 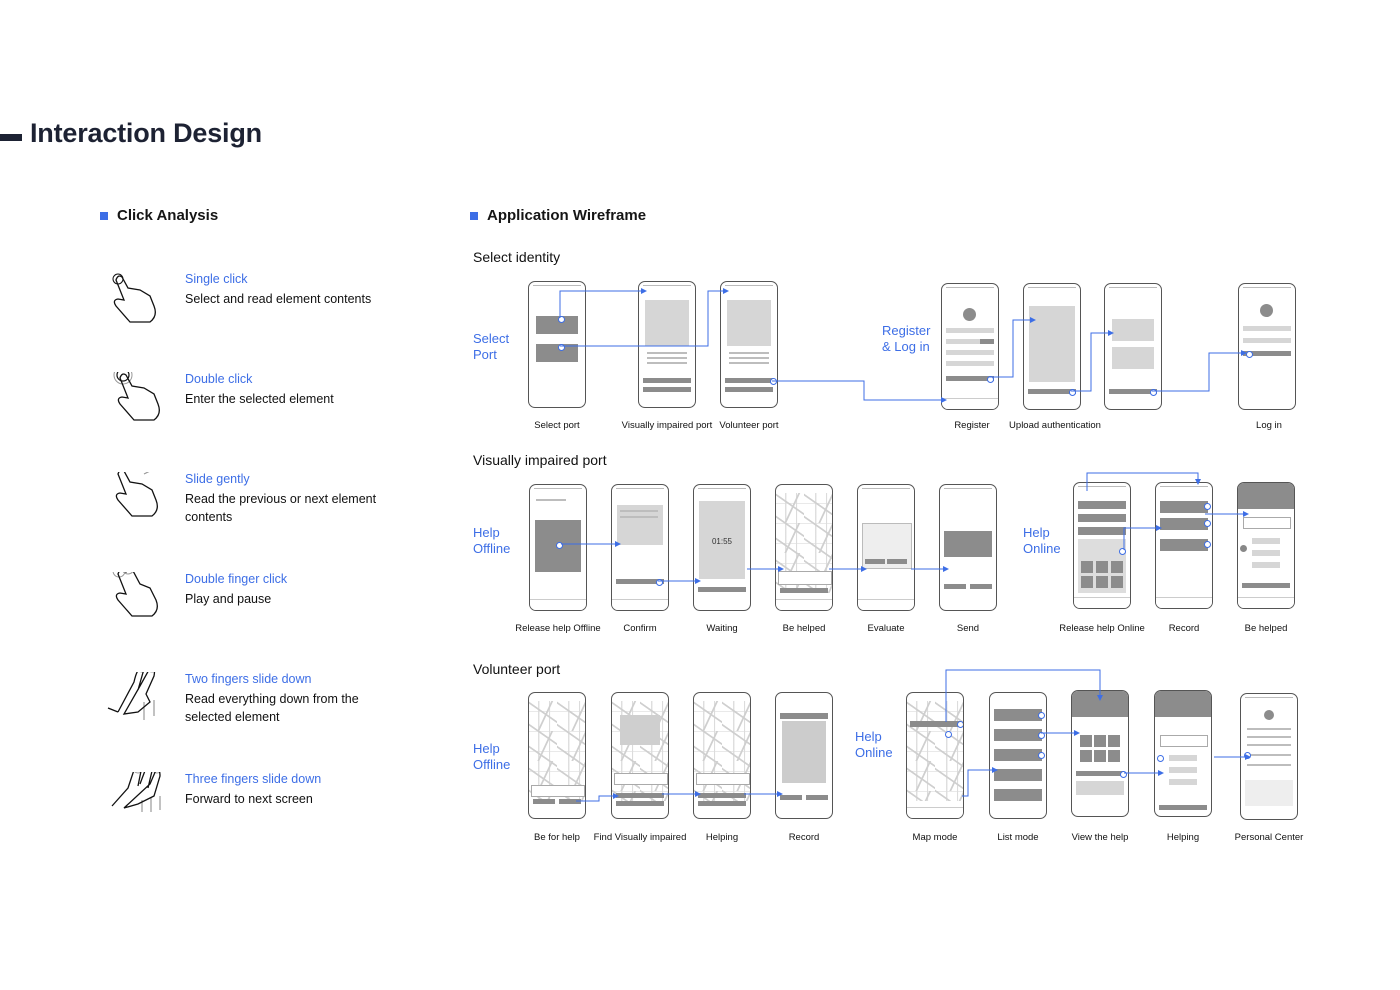 What do you see at coordinates (640, 837) in the screenshot?
I see `screen-caption: Find Visually impaired` at bounding box center [640, 837].